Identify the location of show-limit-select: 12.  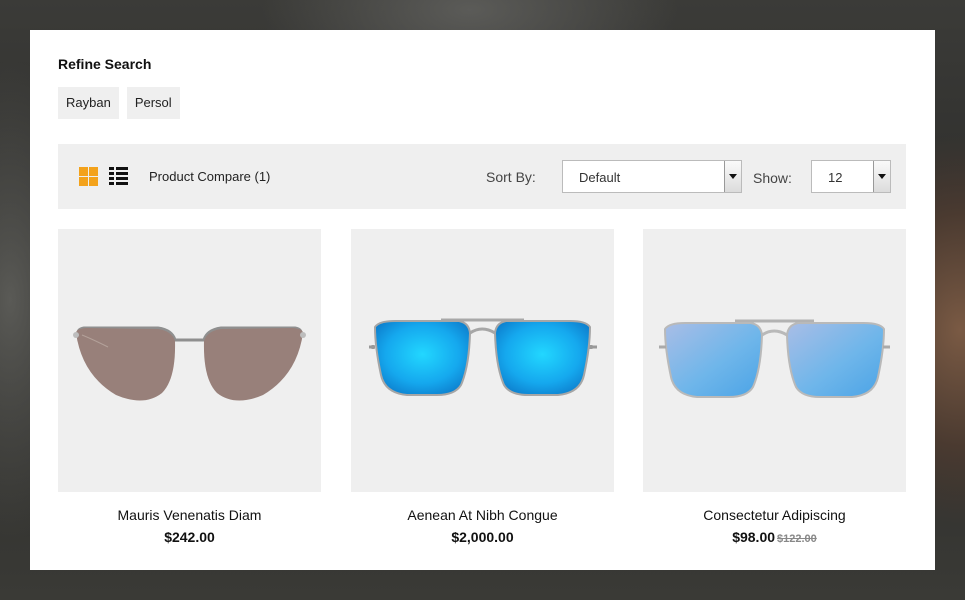
(851, 176).